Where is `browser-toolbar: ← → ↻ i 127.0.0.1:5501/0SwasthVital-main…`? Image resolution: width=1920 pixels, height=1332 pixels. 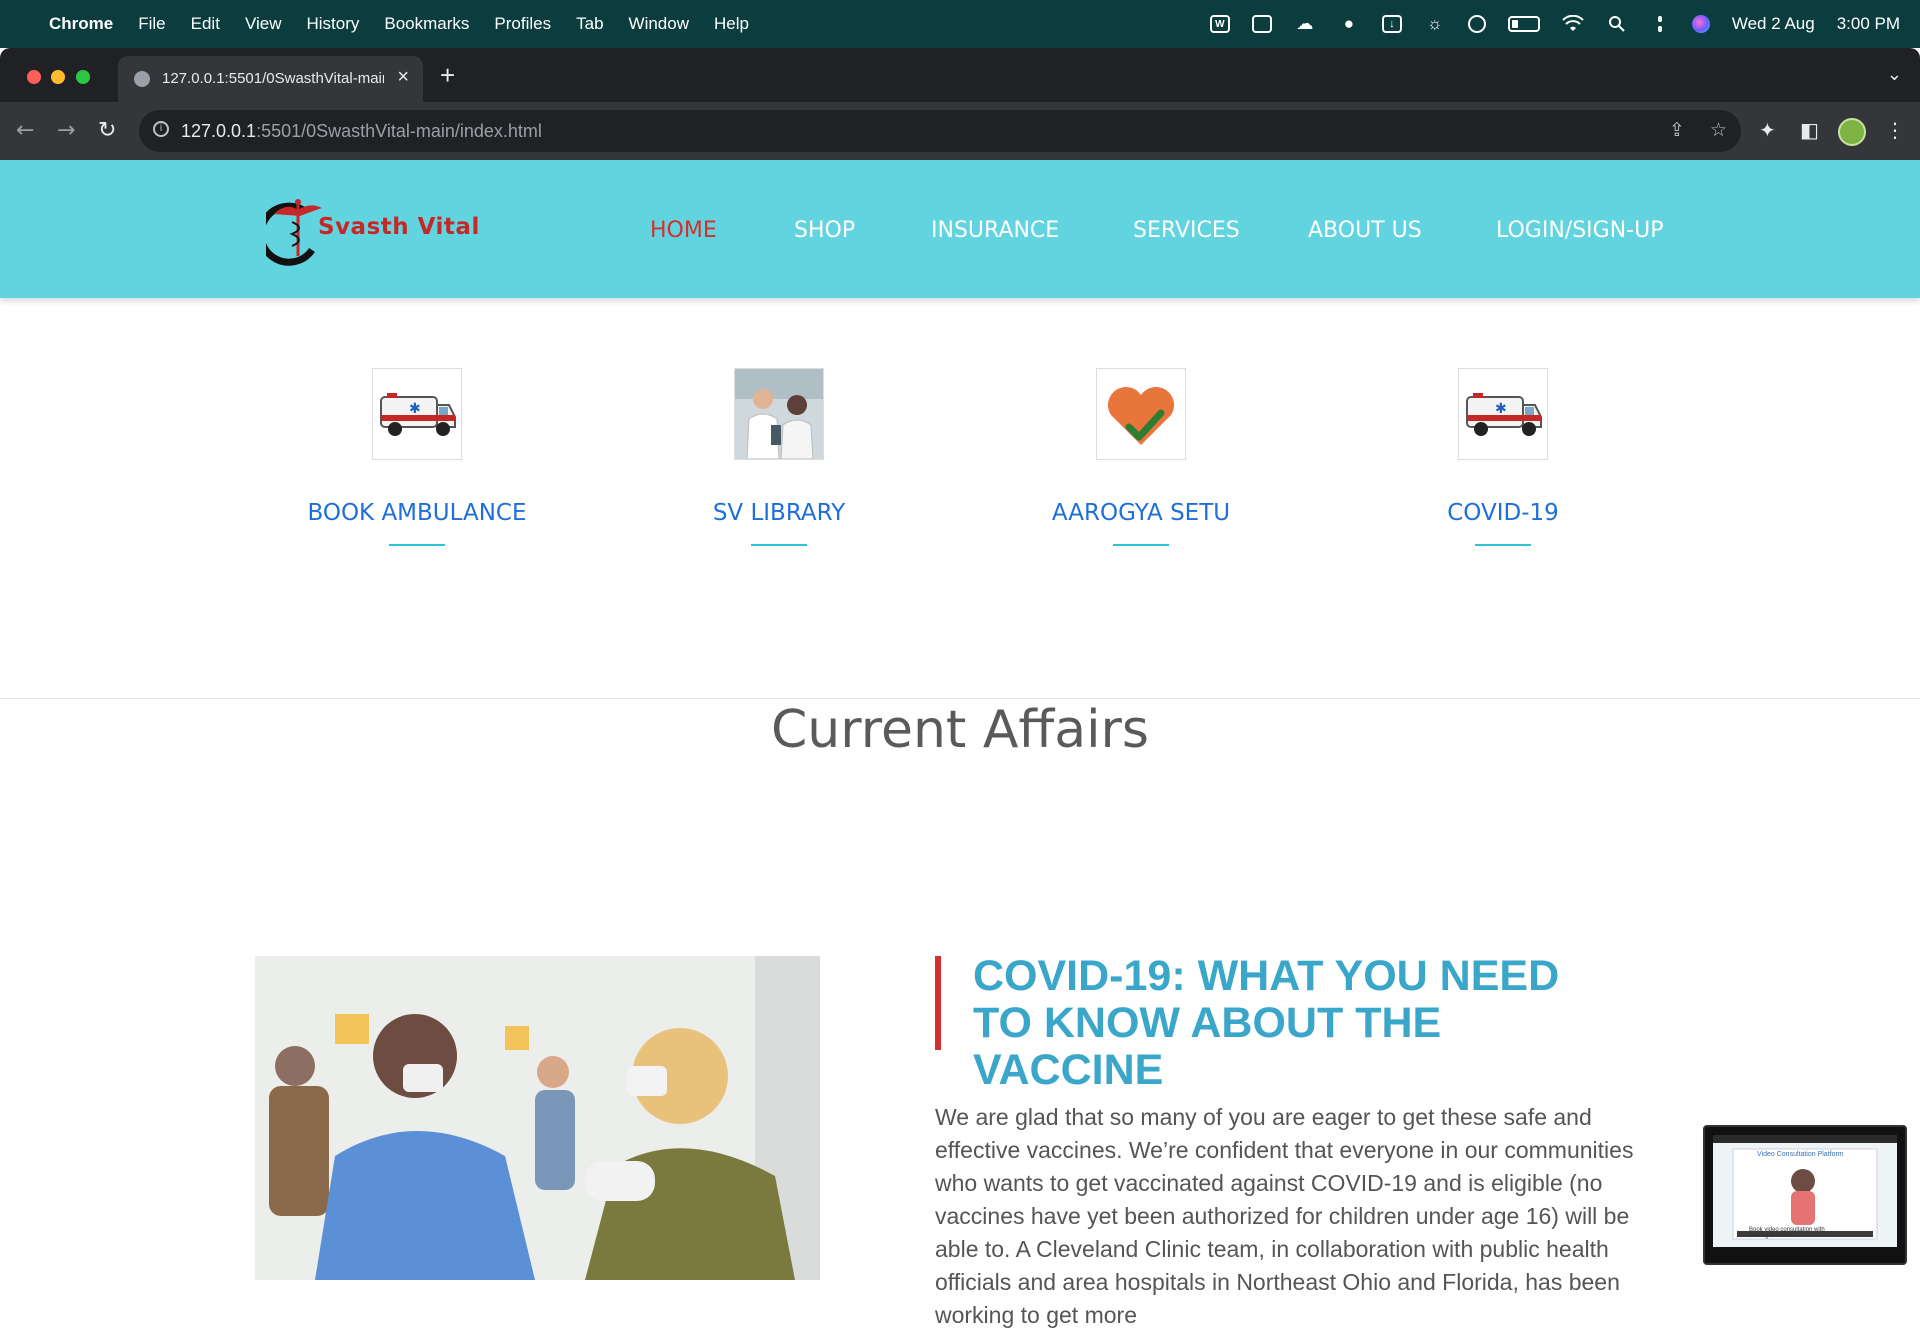
browser-toolbar: ← → ↻ i 127.0.0.1:5501/0SwasthVital-main… is located at coordinates (960, 131).